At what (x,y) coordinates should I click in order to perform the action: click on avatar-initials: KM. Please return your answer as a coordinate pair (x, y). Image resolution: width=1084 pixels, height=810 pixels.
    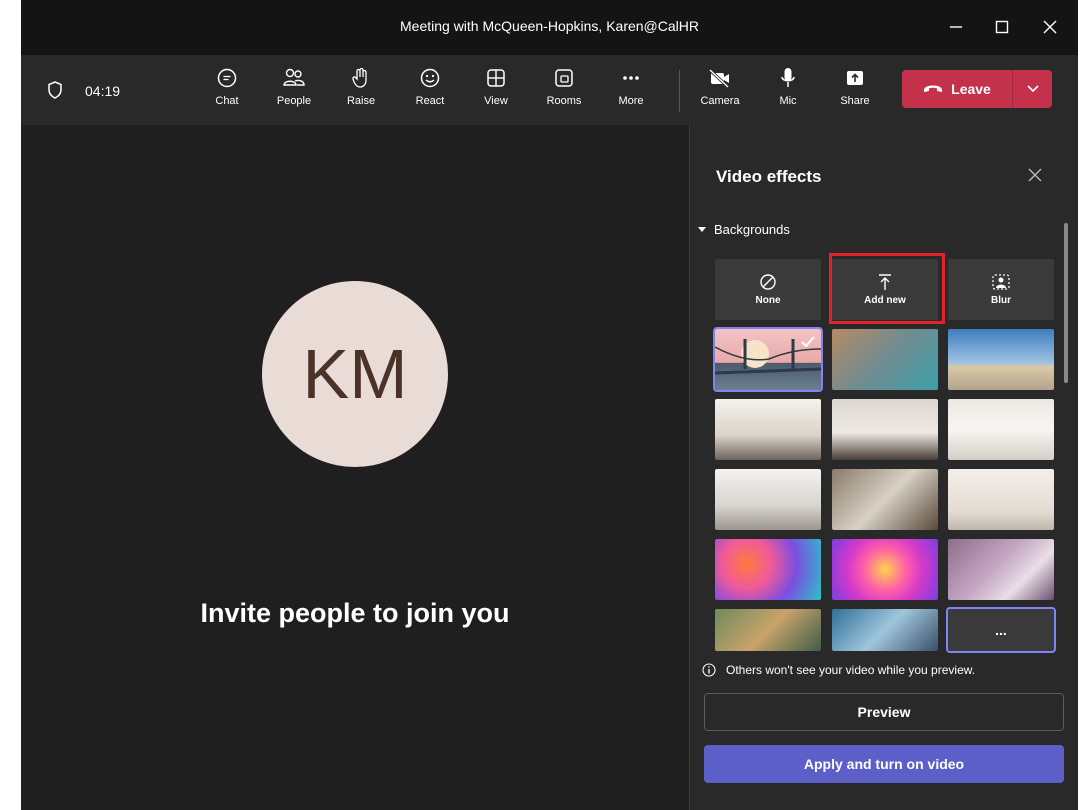
    Looking at the image, I should click on (355, 374).